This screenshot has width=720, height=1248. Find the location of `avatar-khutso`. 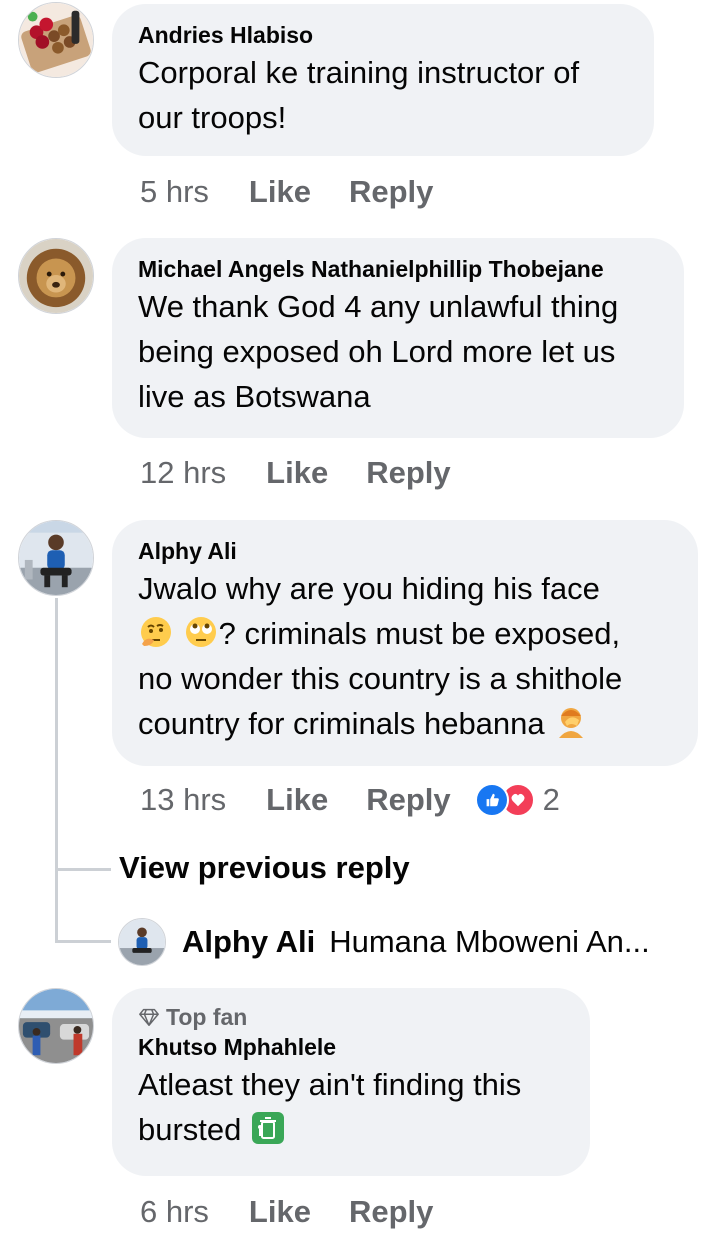

avatar-khutso is located at coordinates (56, 1026).